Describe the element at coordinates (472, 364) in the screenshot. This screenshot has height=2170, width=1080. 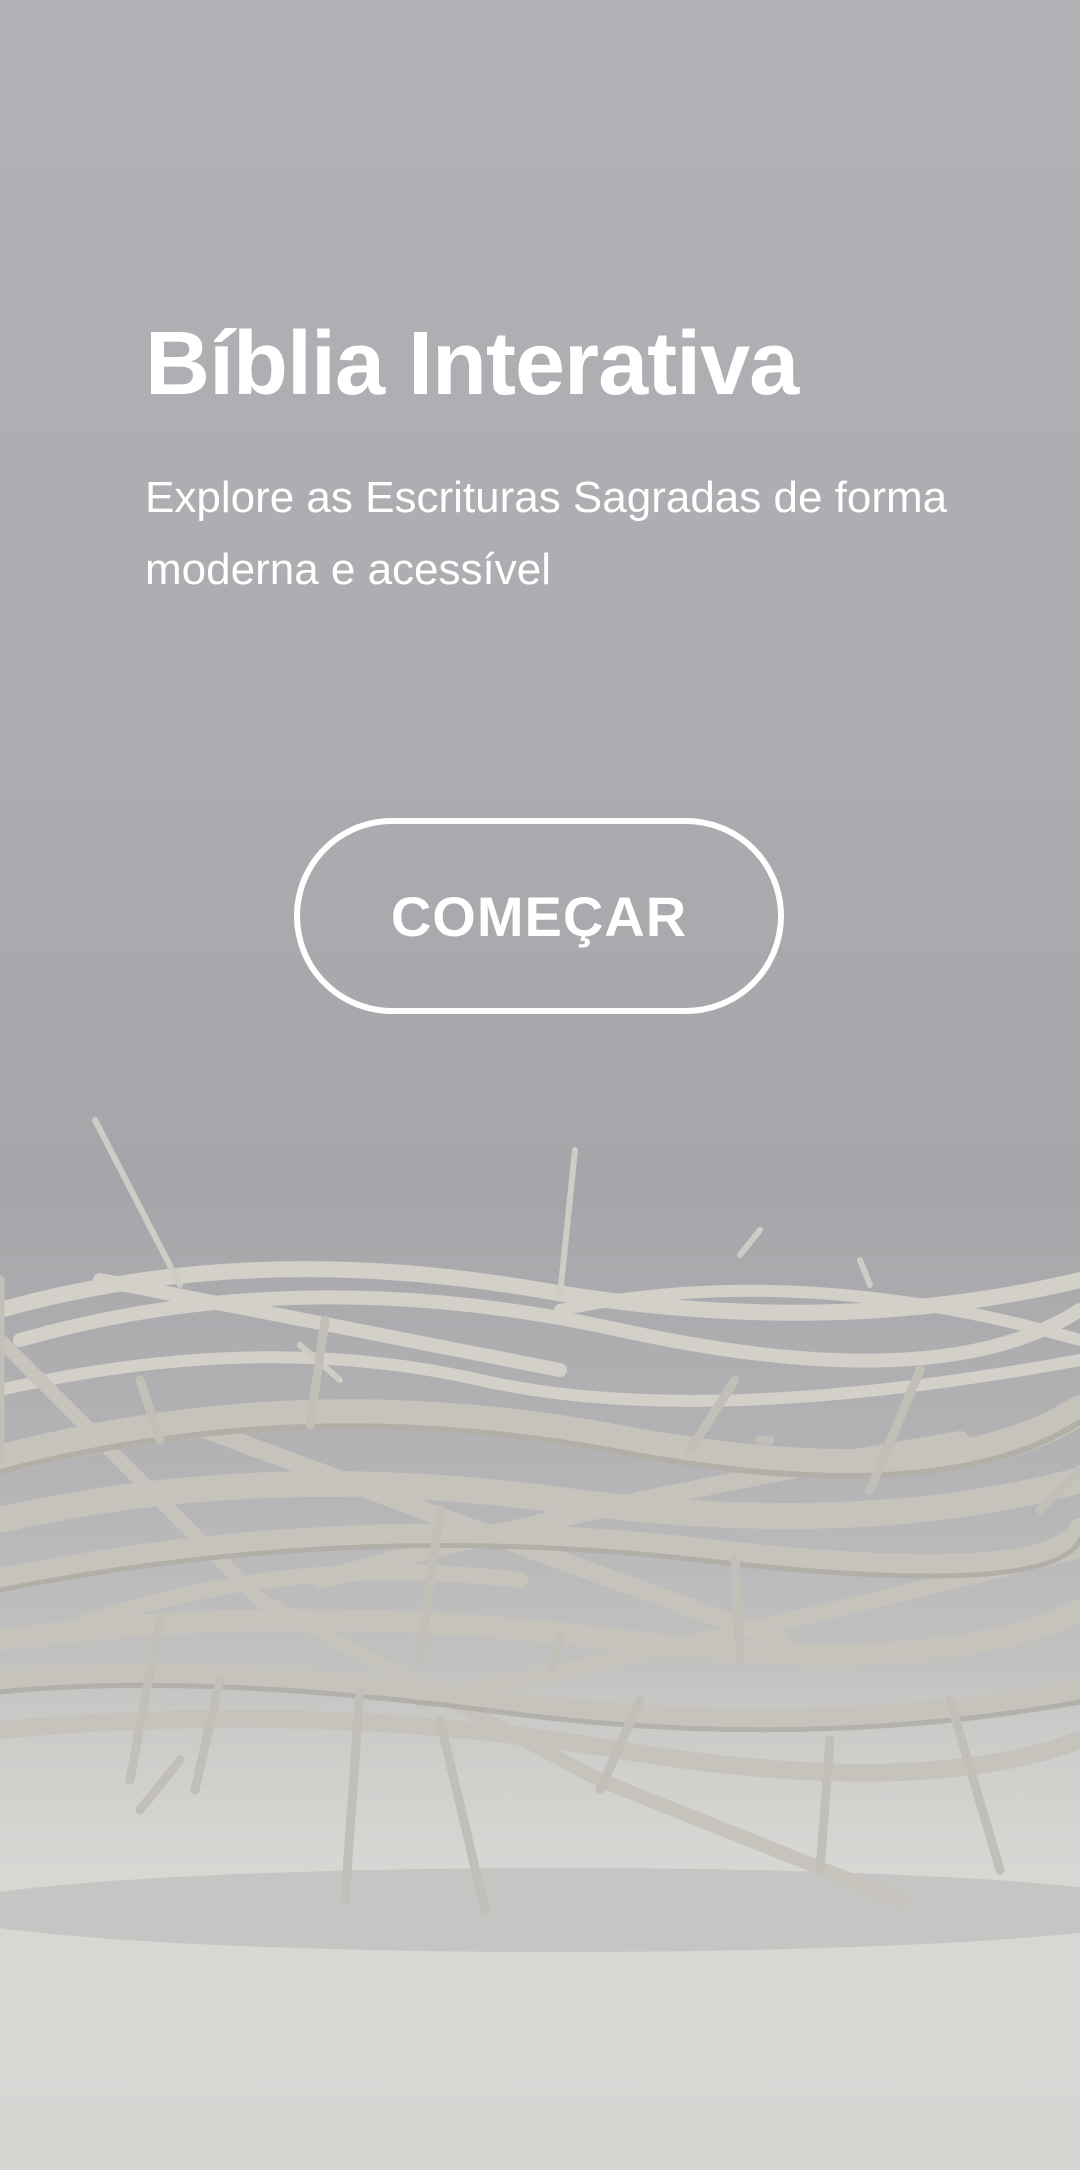
I see `app-title: Bíblia Interativa` at that location.